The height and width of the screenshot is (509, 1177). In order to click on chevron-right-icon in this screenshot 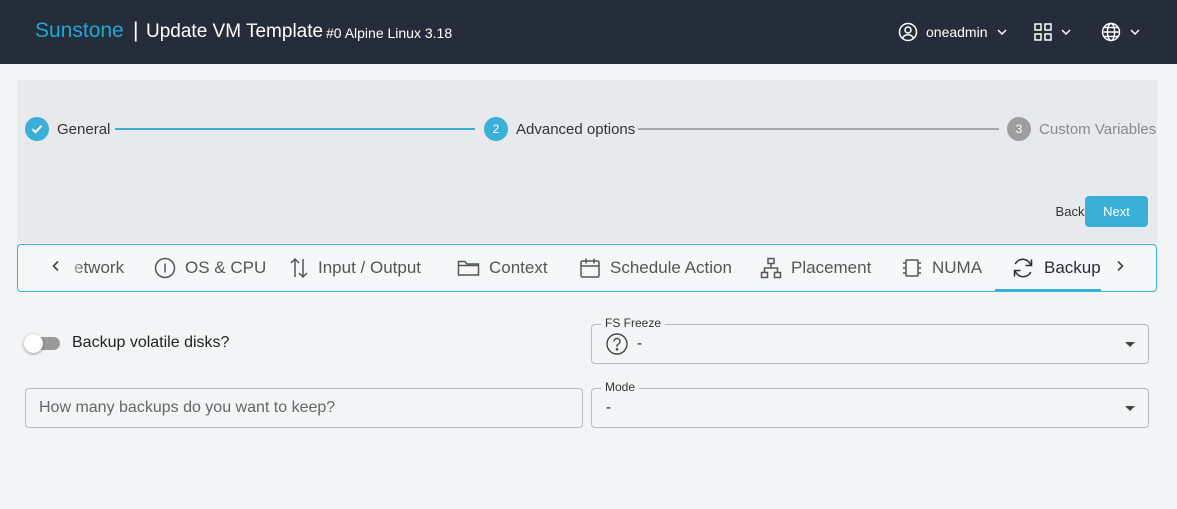, I will do `click(1120, 268)`.